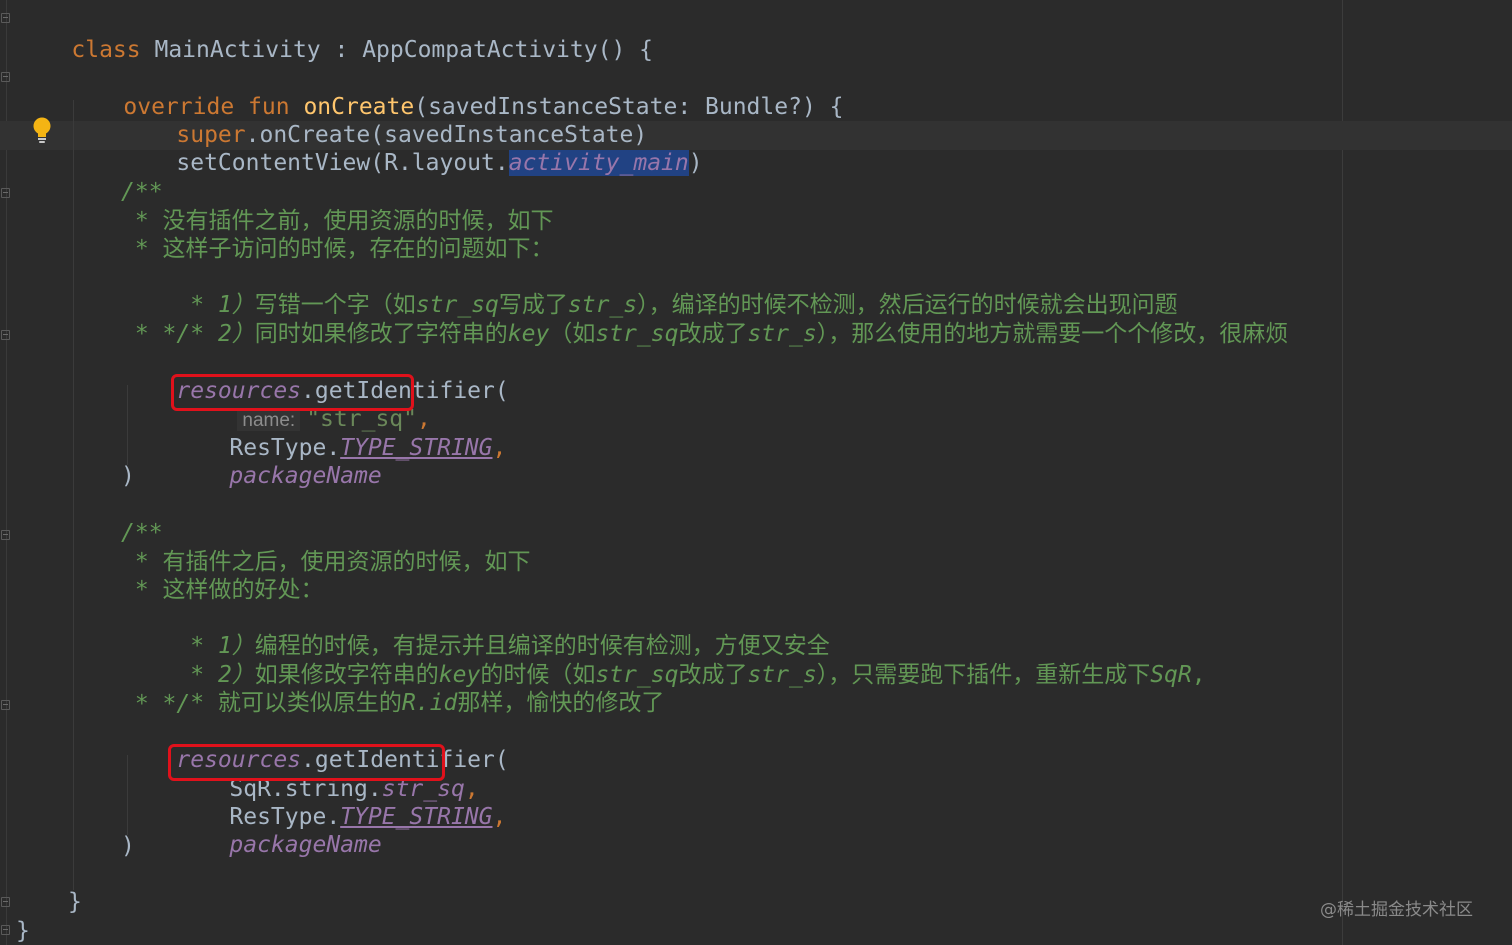 This screenshot has height=945, width=1512. Describe the element at coordinates (637, 334) in the screenshot. I see `comment-token: str_sq` at that location.